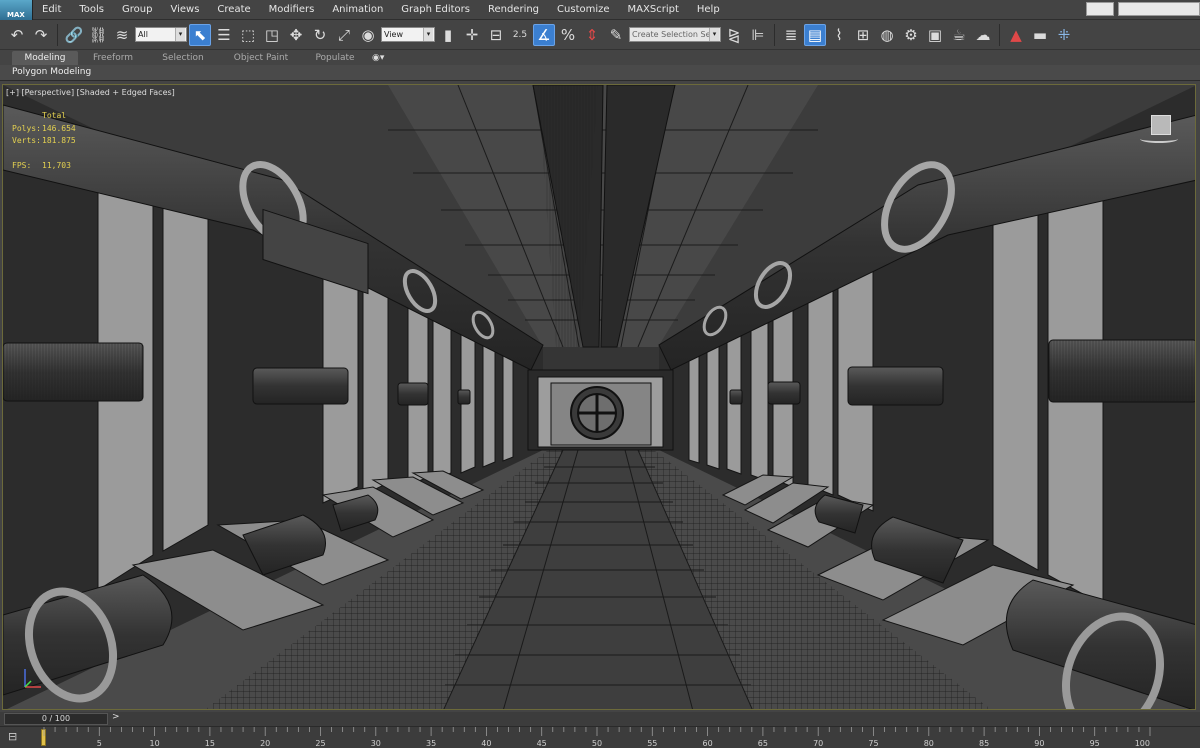 The width and height of the screenshot is (1200, 748). Describe the element at coordinates (137, 10) in the screenshot. I see `menu-item-group: Group` at that location.